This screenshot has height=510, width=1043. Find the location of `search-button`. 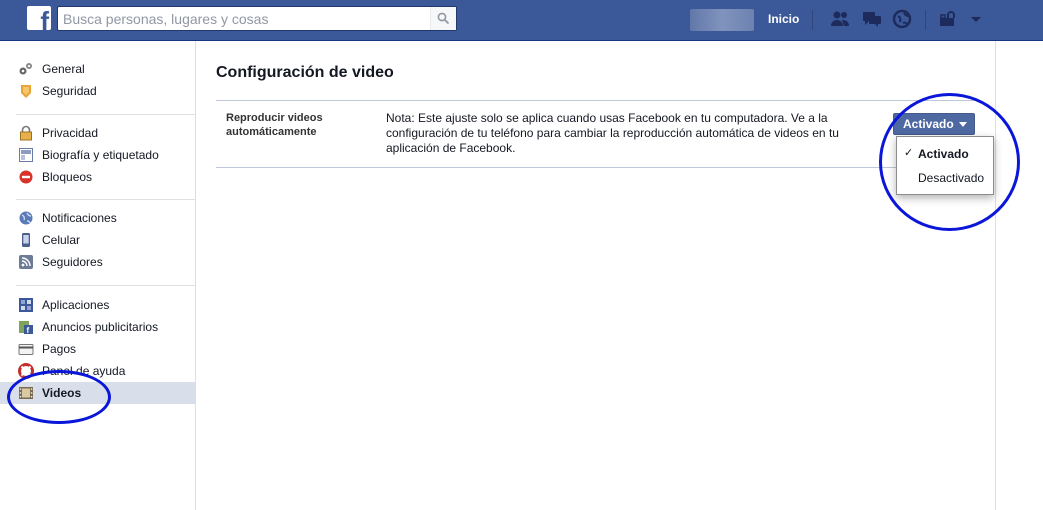

search-button is located at coordinates (443, 18).